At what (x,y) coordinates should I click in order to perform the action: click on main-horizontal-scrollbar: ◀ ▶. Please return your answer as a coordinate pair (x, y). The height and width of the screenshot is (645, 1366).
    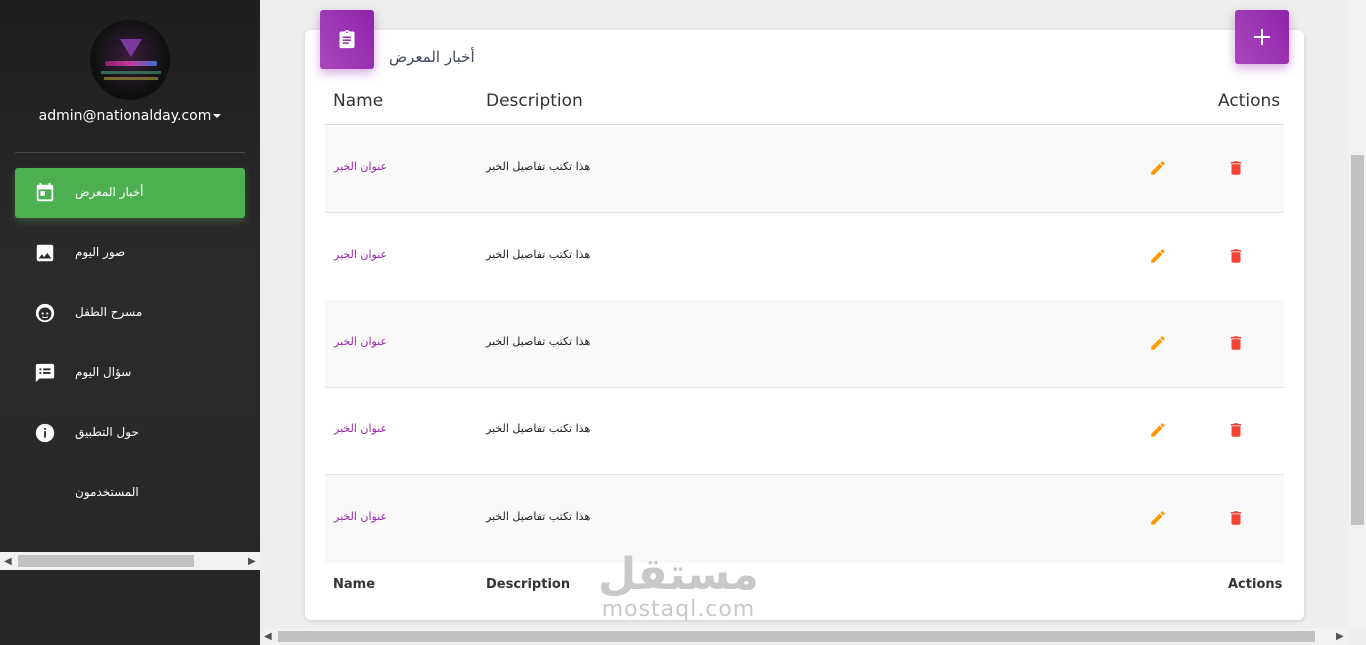
    Looking at the image, I should click on (804, 636).